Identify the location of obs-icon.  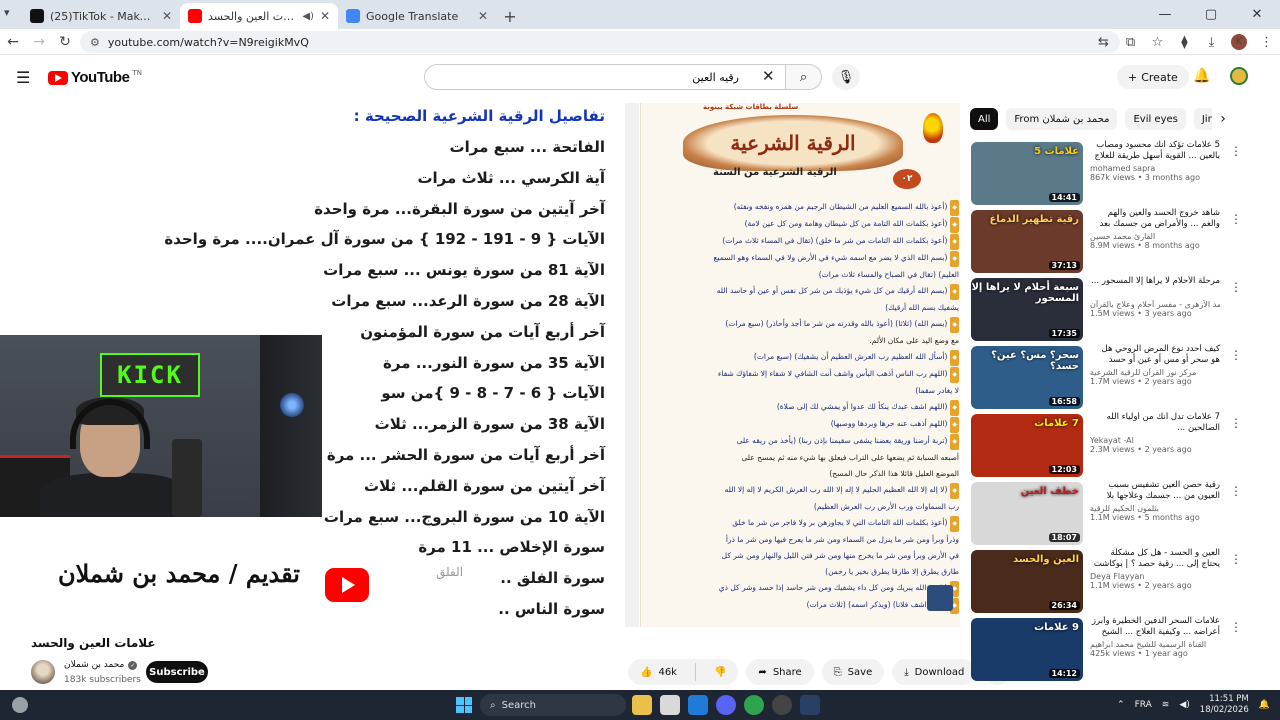
(782, 705).